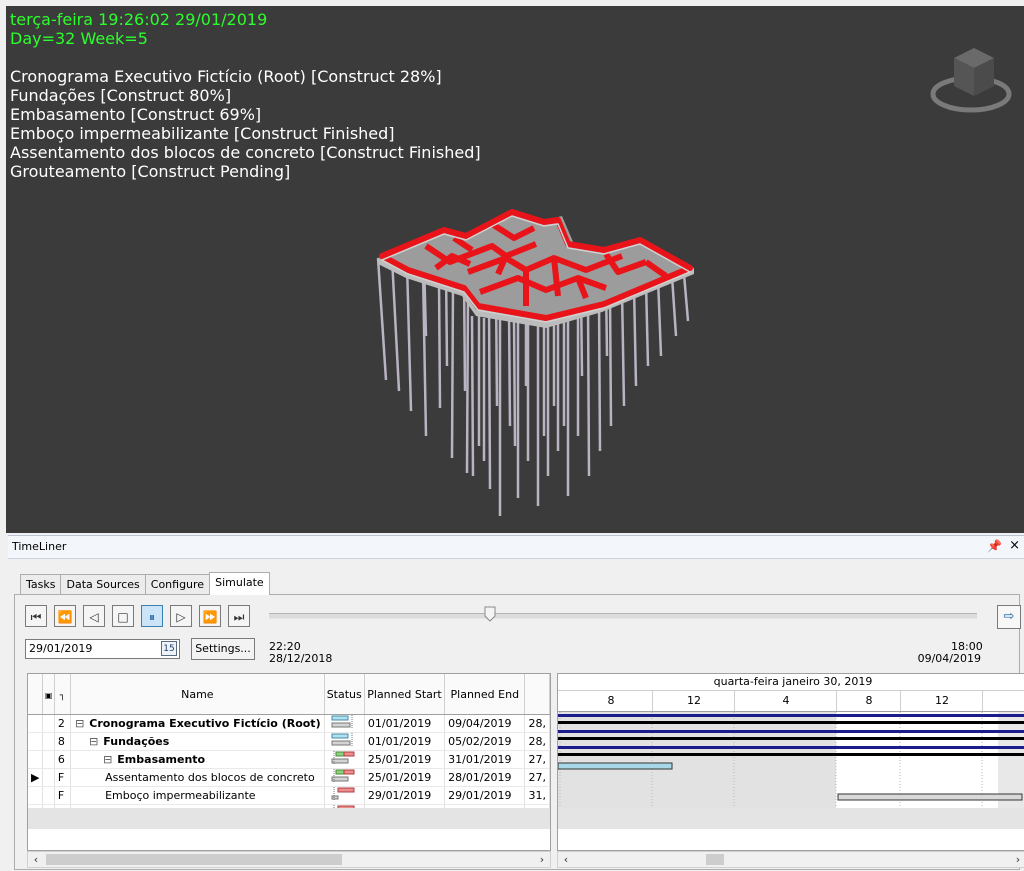 This screenshot has width=1024, height=871. Describe the element at coordinates (485, 777) in the screenshot. I see `planned-end-cell: 28/01/2019` at that location.